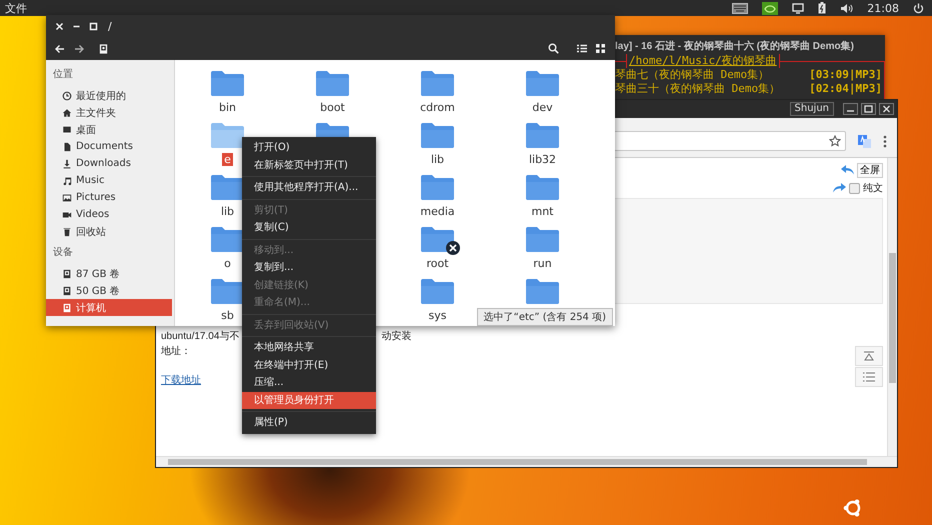 Image resolution: width=932 pixels, height=525 pixels. Describe the element at coordinates (110, 163) in the screenshot. I see `sidebar-item: Downloads` at that location.